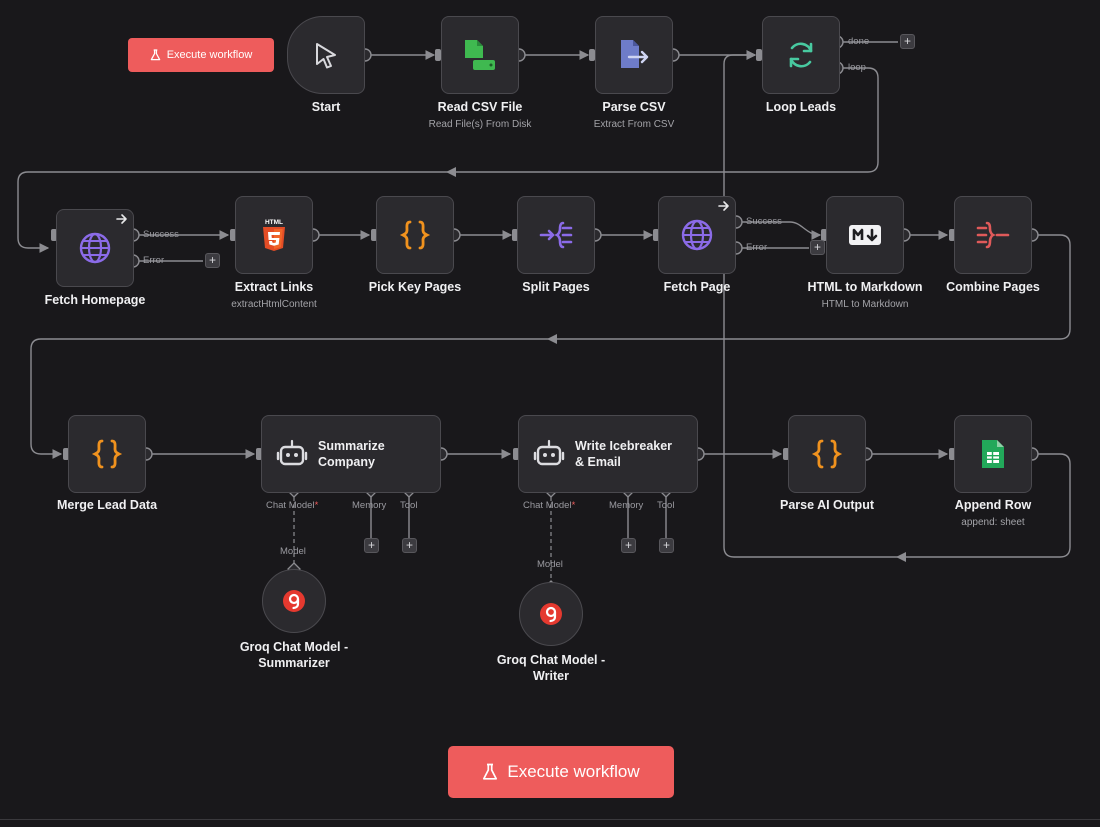 The image size is (1100, 827). Describe the element at coordinates (274, 287) in the screenshot. I see `node-extract-links-title: Extract Links` at that location.